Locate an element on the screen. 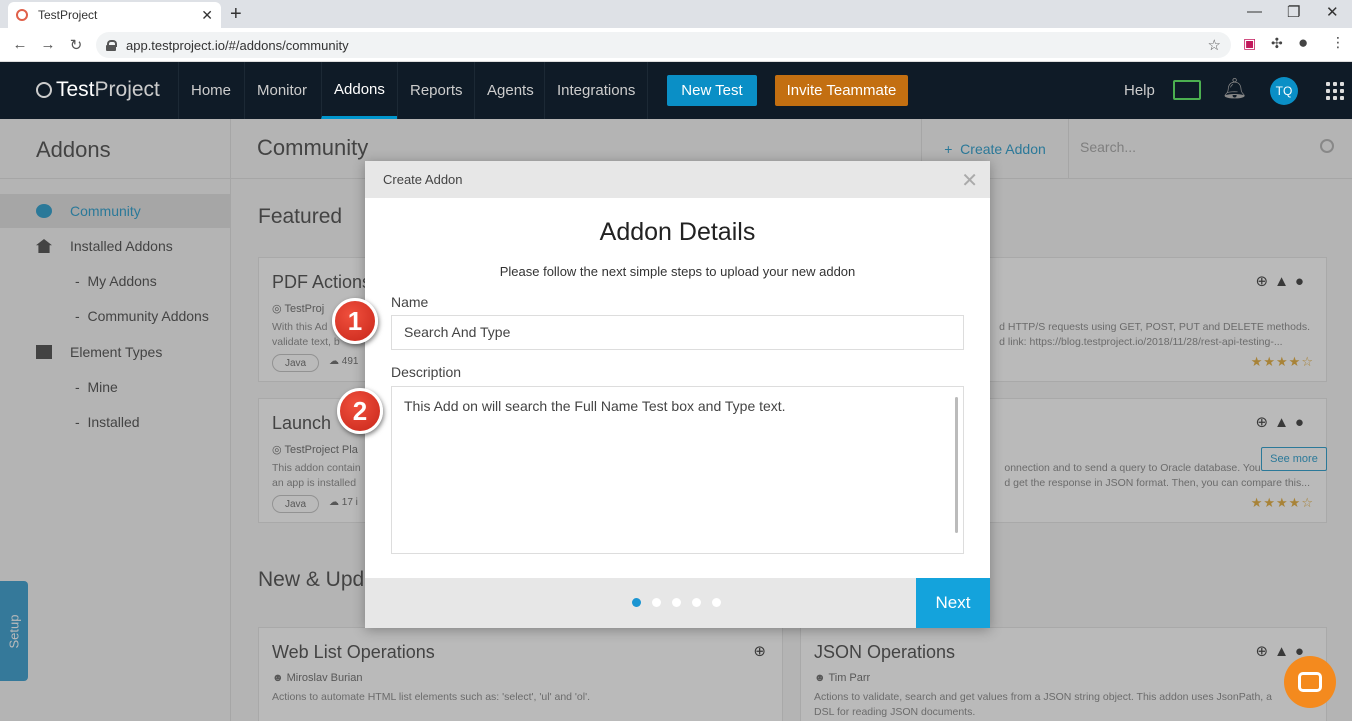 The height and width of the screenshot is (721, 1352). chat-launcher-button is located at coordinates (1310, 682).